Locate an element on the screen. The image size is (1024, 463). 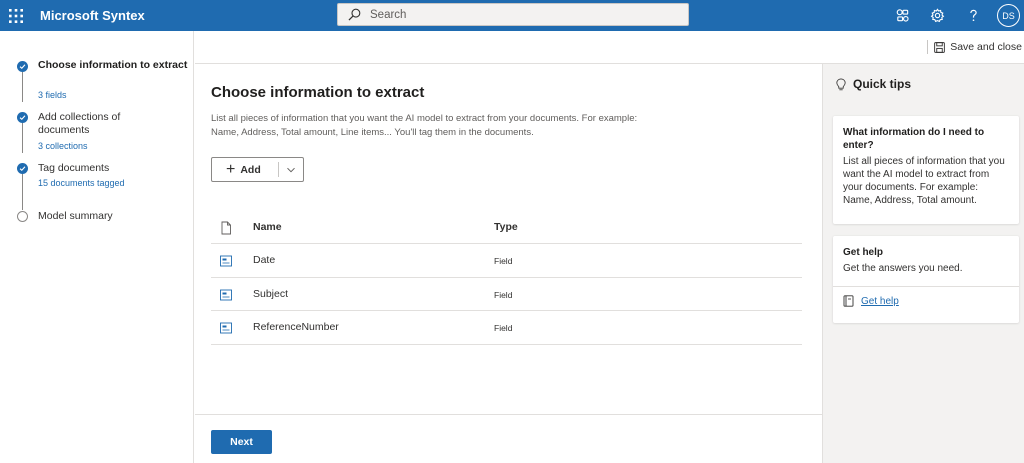
table-row: Subject Field is located at coordinates (506, 294).